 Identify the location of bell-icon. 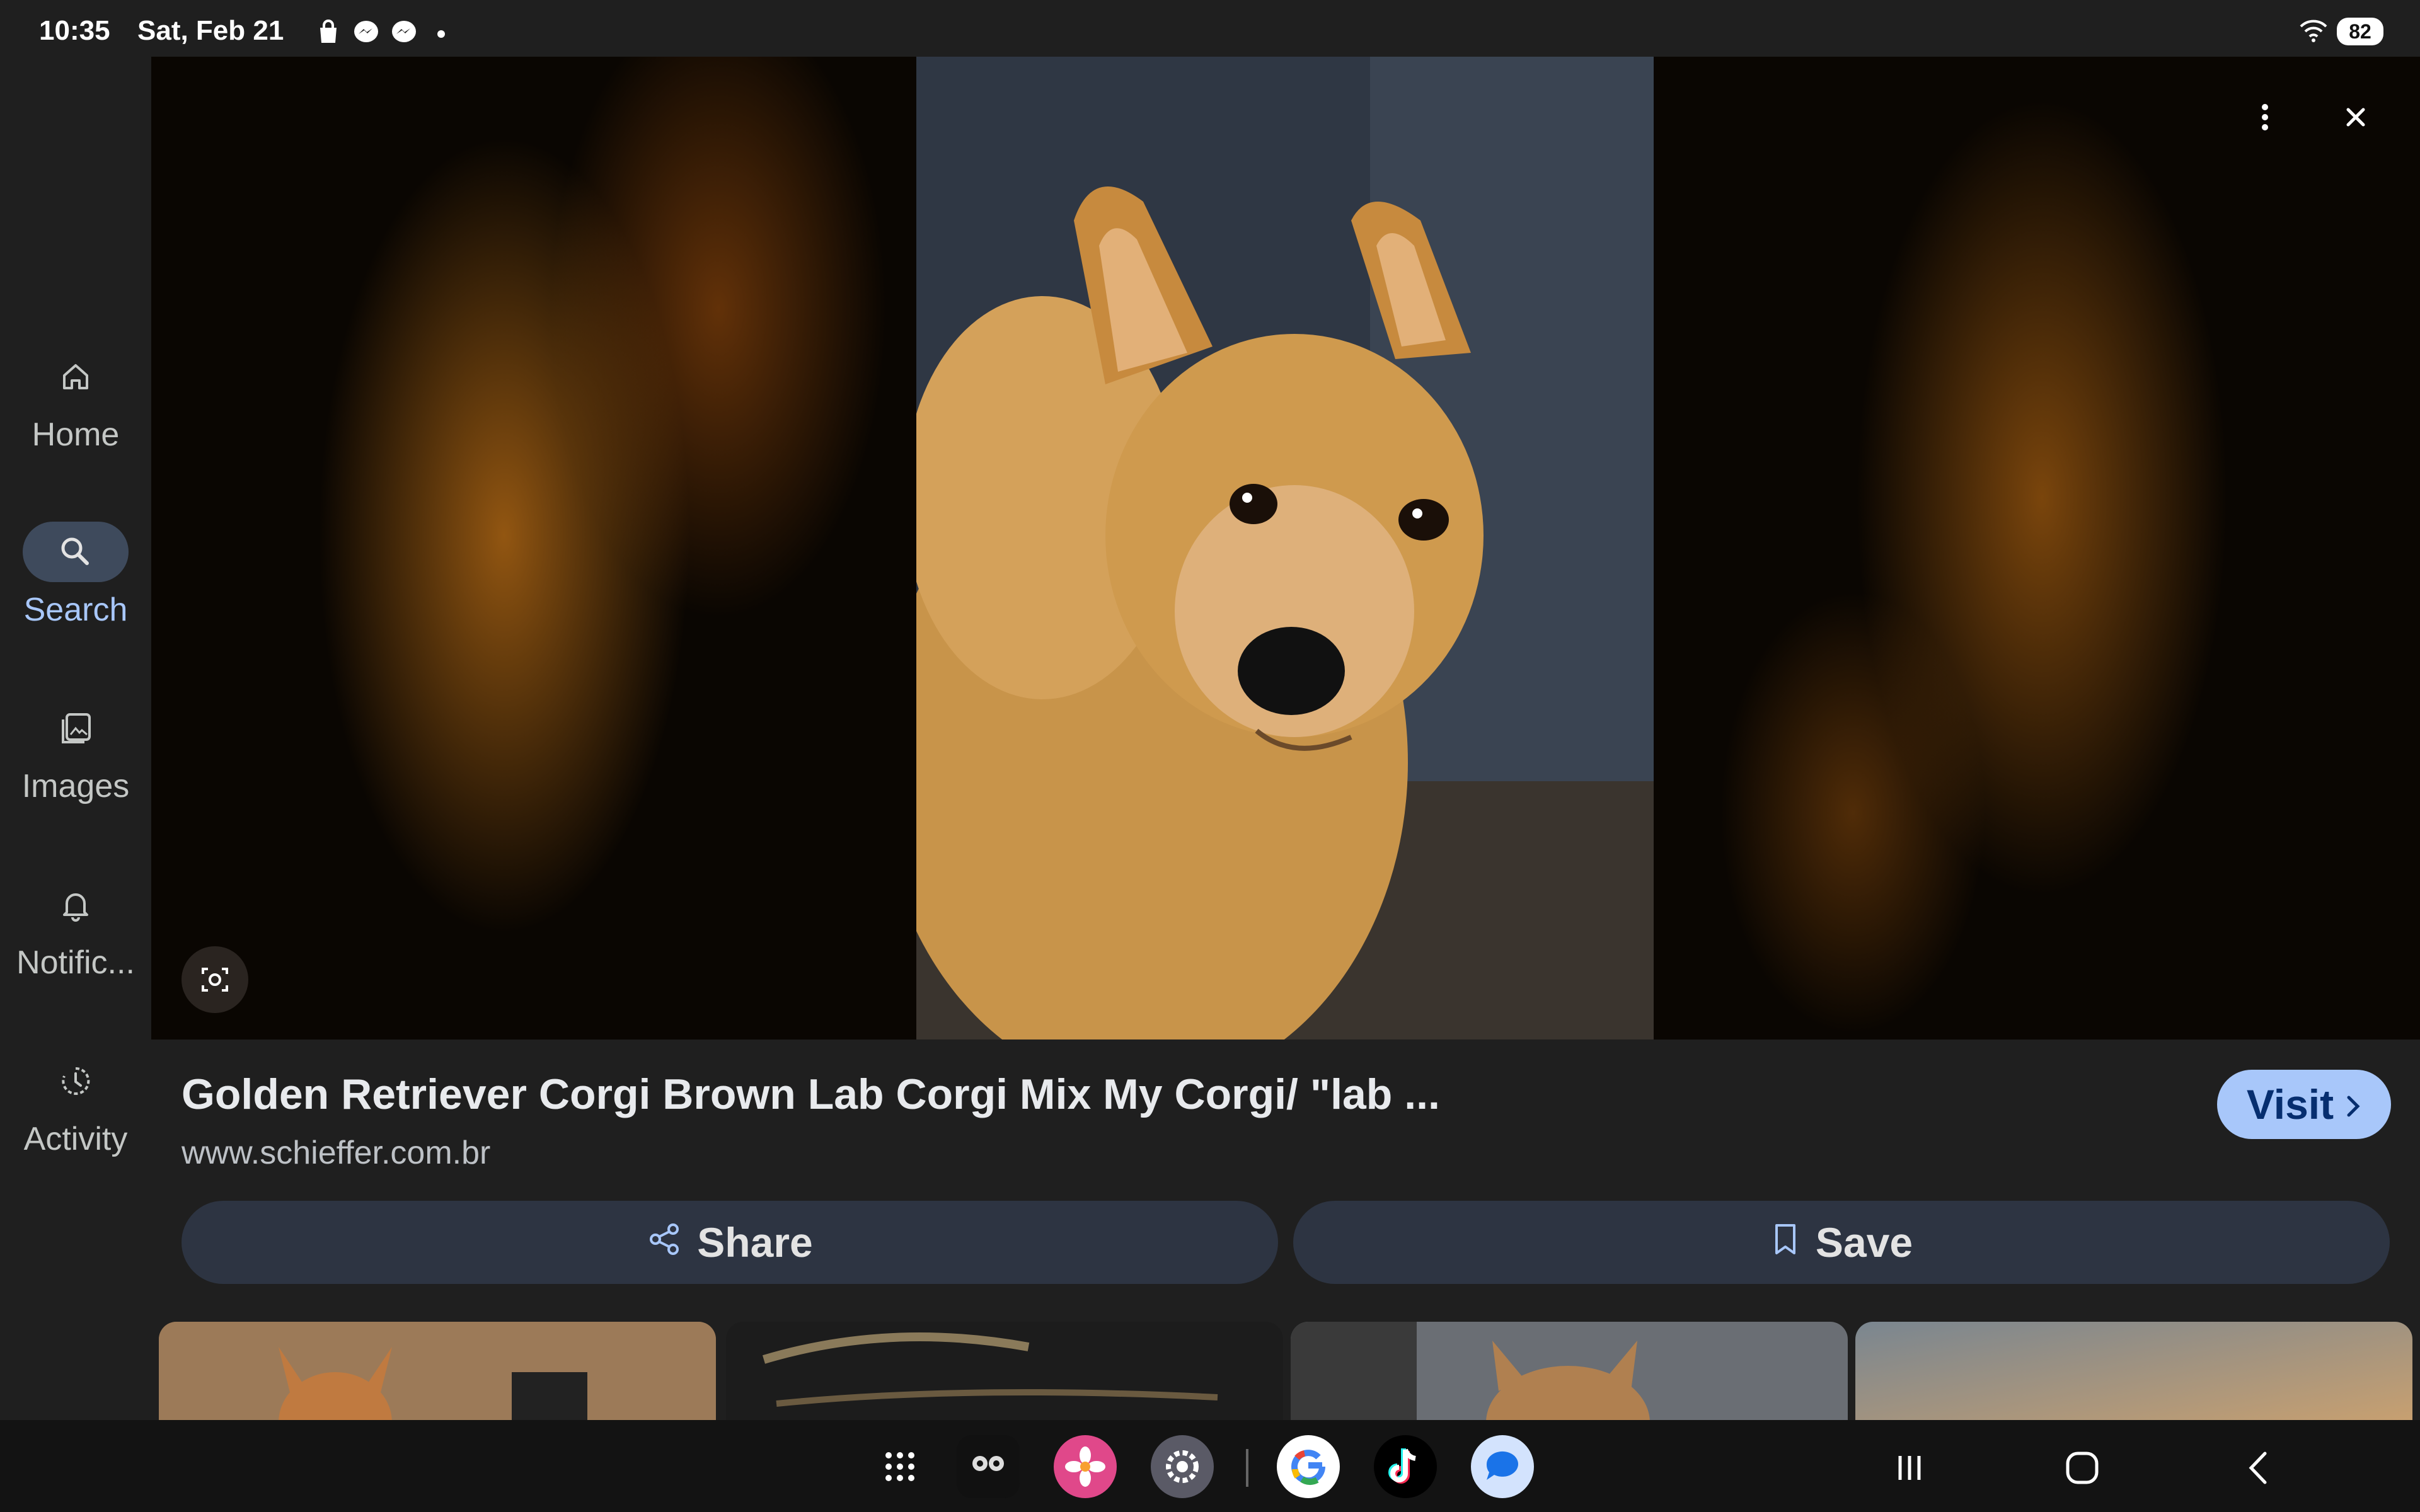
(76, 904).